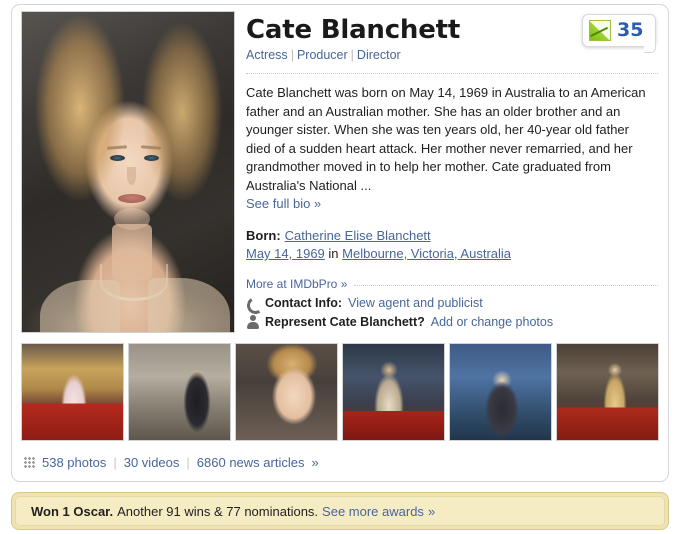 Image resolution: width=682 pixels, height=534 pixels. Describe the element at coordinates (415, 303) in the screenshot. I see `view-agent-and-publicist-link: View agent and publicist` at that location.